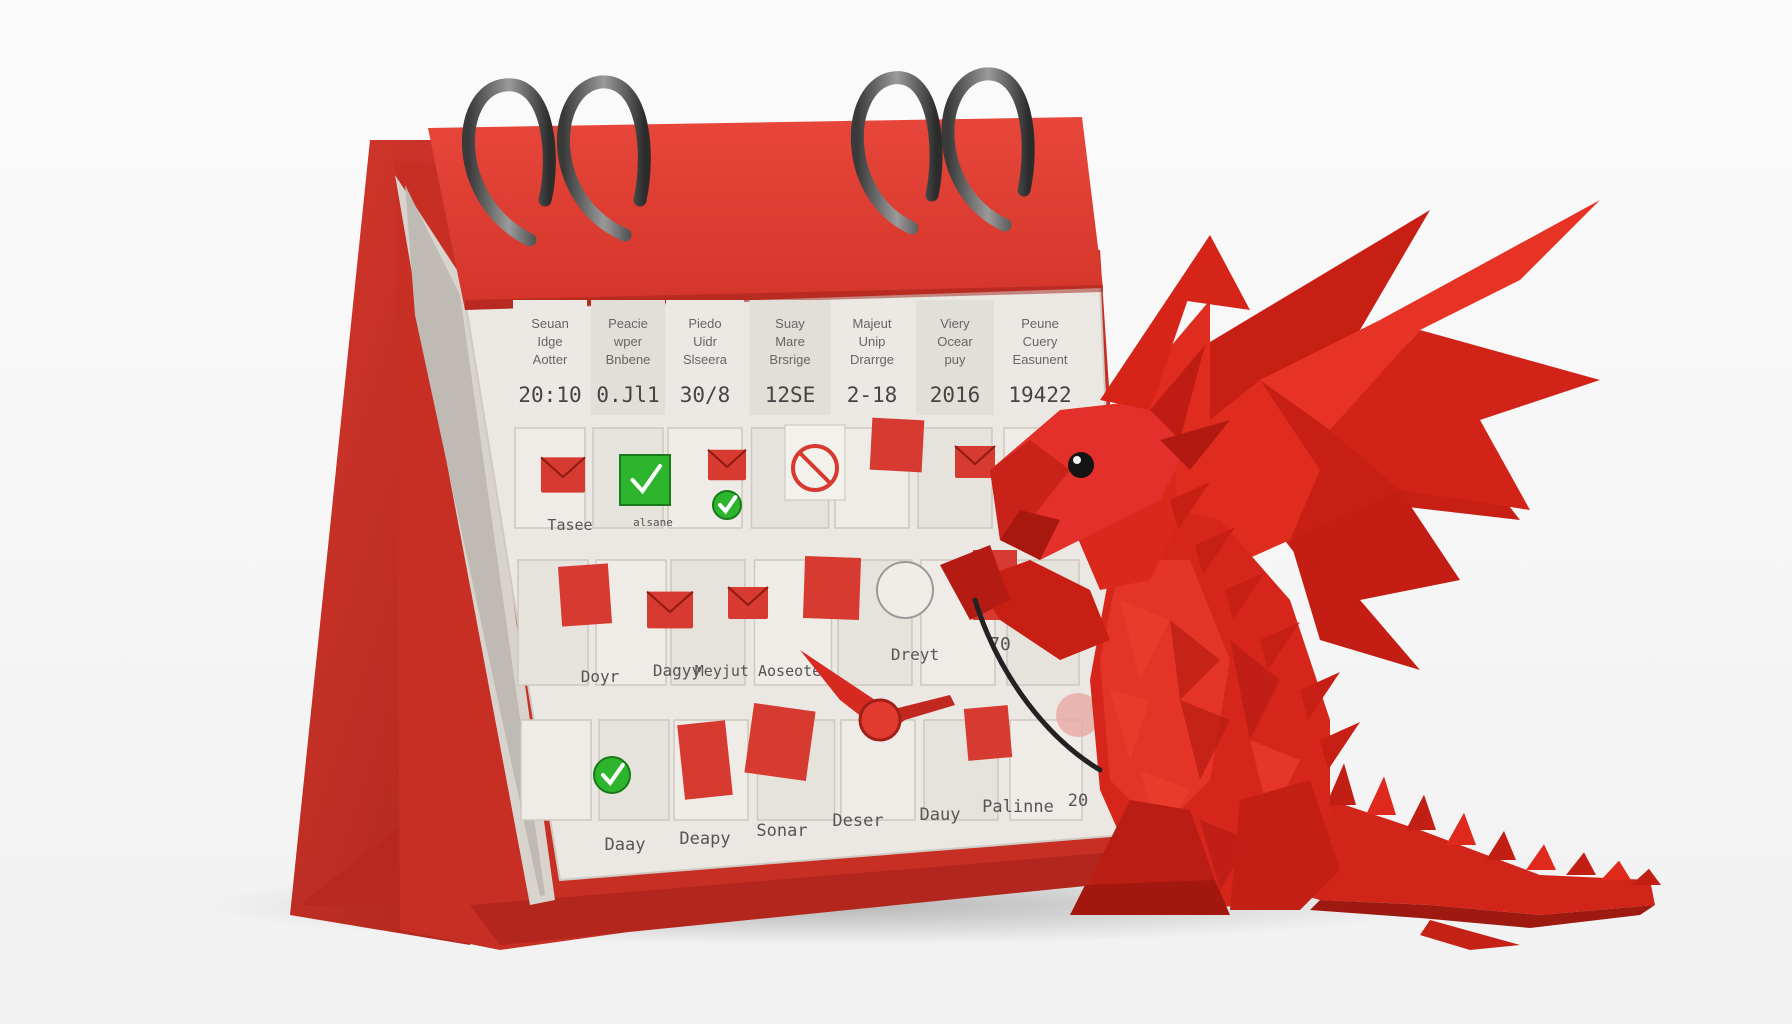  Describe the element at coordinates (781, 831) in the screenshot. I see `row-label: Sonar` at that location.